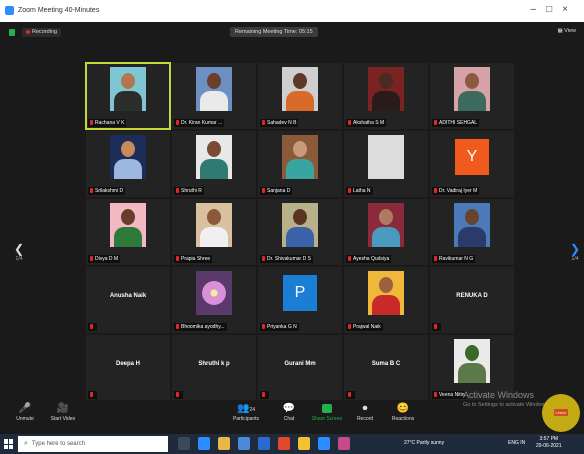 The width and height of the screenshot is (584, 454). Describe the element at coordinates (424, 443) in the screenshot. I see `weather-widget: 27°C Partly sunny` at that location.